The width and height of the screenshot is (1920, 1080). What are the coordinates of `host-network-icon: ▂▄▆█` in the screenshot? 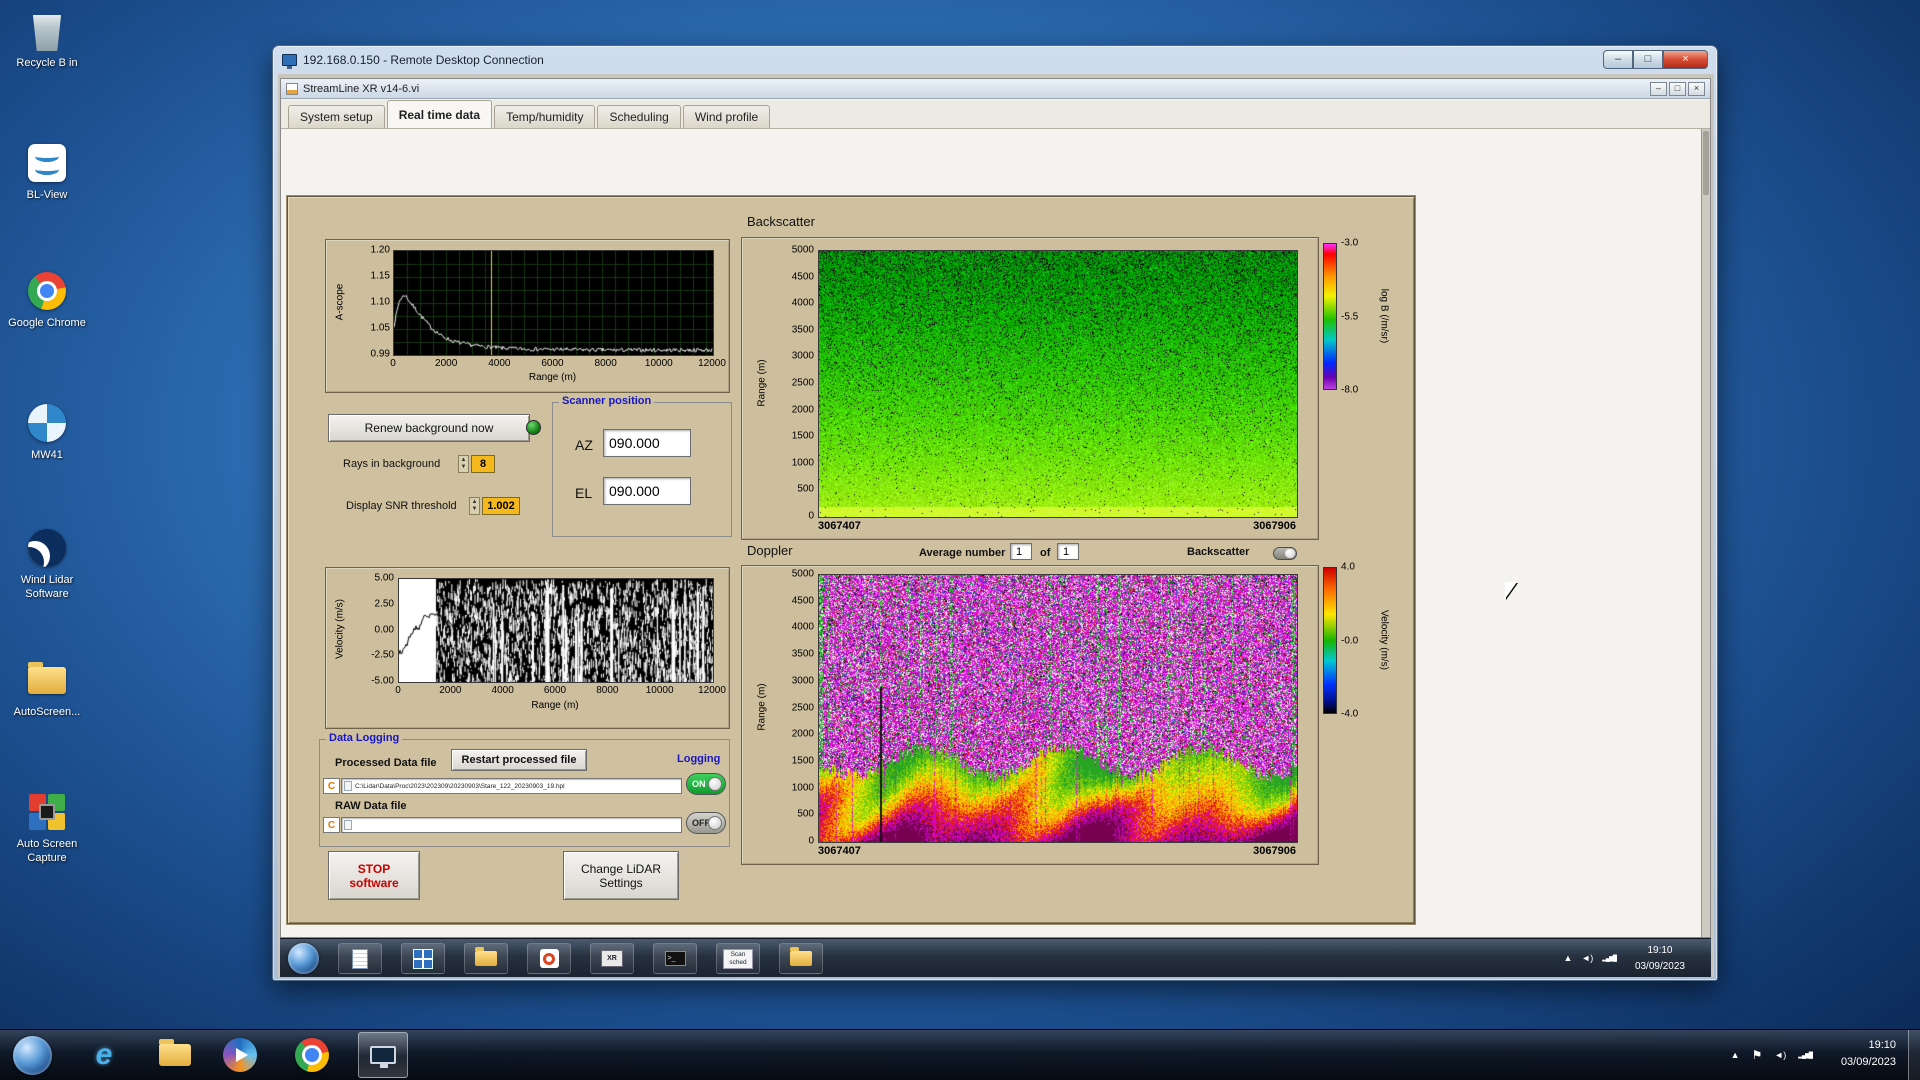 It's located at (1805, 1055).